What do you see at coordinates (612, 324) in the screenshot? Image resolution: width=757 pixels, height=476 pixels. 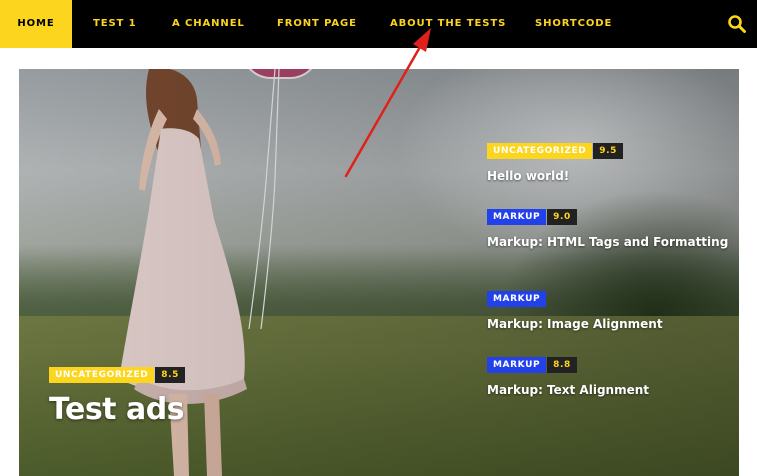 I see `post-title: Markup: Image Alignment` at bounding box center [612, 324].